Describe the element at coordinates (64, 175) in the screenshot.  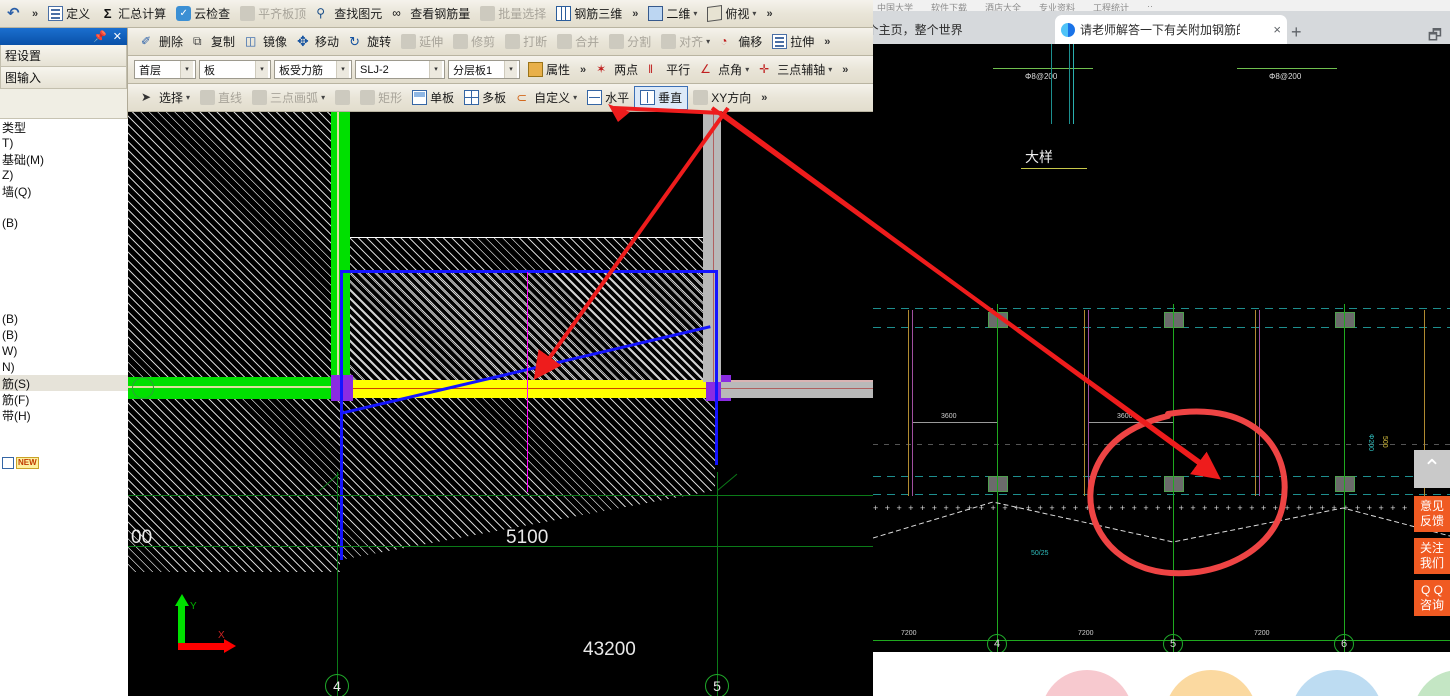
I see `tree-node: Z)` at that location.